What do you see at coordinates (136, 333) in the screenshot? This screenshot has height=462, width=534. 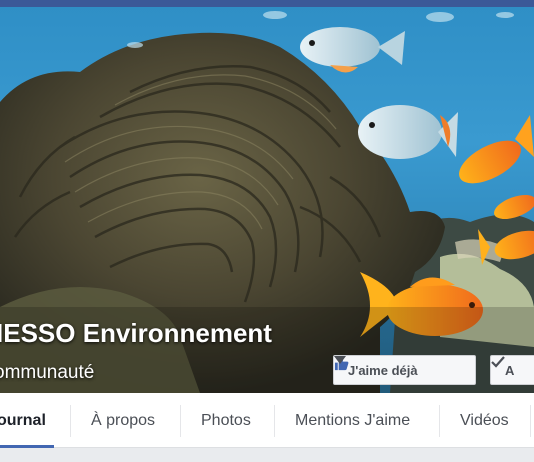 I see `page-title: IESSO Environnement` at bounding box center [136, 333].